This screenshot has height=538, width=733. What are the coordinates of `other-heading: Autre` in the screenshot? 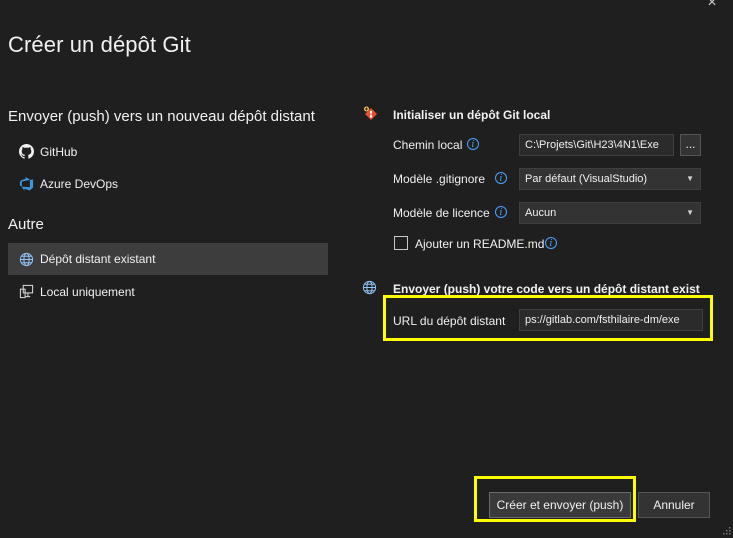 It's located at (26, 224).